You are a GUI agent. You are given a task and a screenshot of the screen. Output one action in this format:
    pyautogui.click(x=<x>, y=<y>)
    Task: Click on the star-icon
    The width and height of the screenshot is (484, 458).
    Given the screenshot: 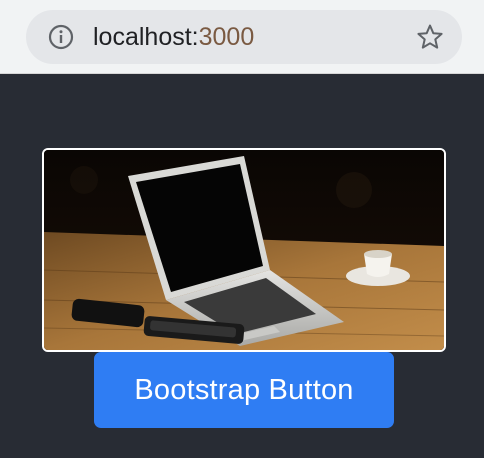 What is the action you would take?
    pyautogui.click(x=430, y=37)
    